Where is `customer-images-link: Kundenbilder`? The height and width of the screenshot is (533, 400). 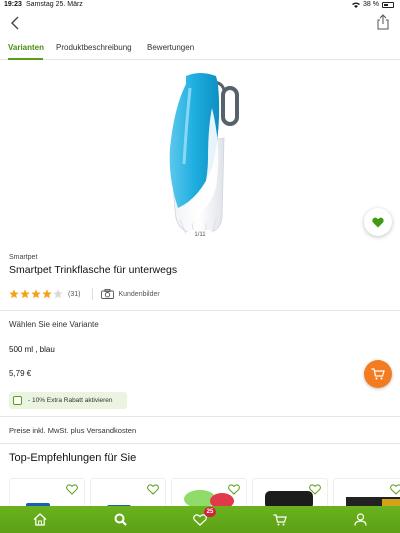
customer-images-link: Kundenbilder is located at coordinates (130, 294).